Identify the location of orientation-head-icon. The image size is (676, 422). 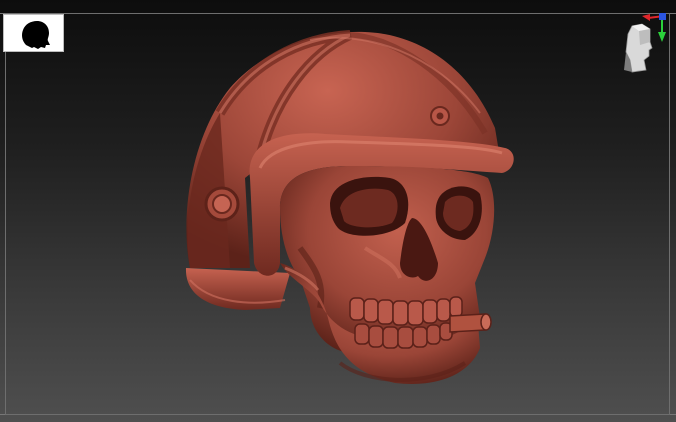
(638, 48).